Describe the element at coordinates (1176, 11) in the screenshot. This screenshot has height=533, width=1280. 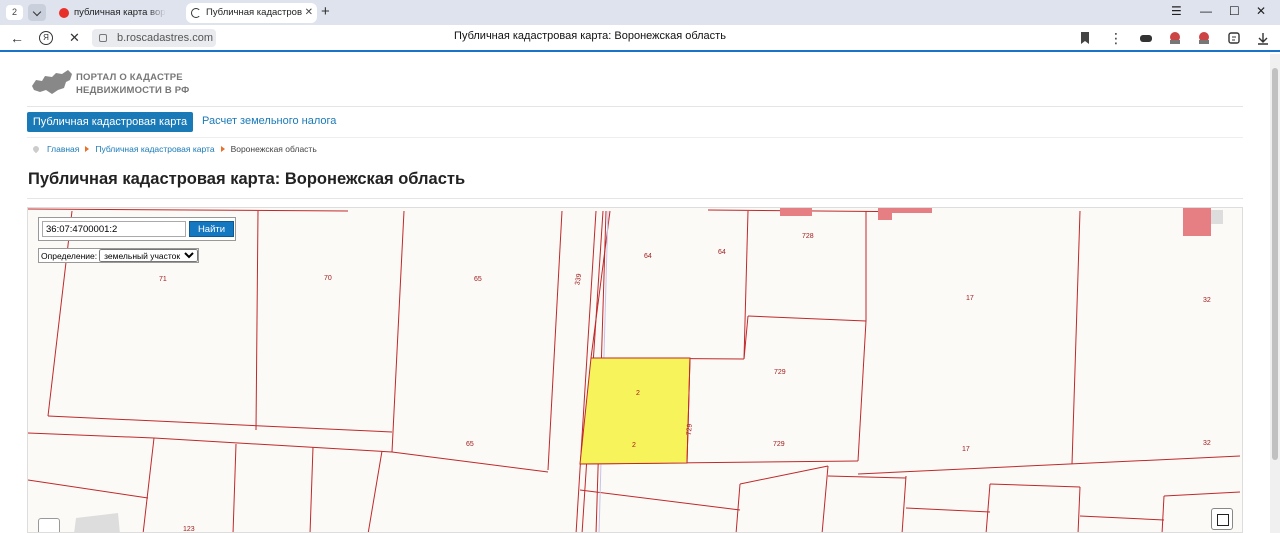
I see `menu-icon: ☰` at that location.